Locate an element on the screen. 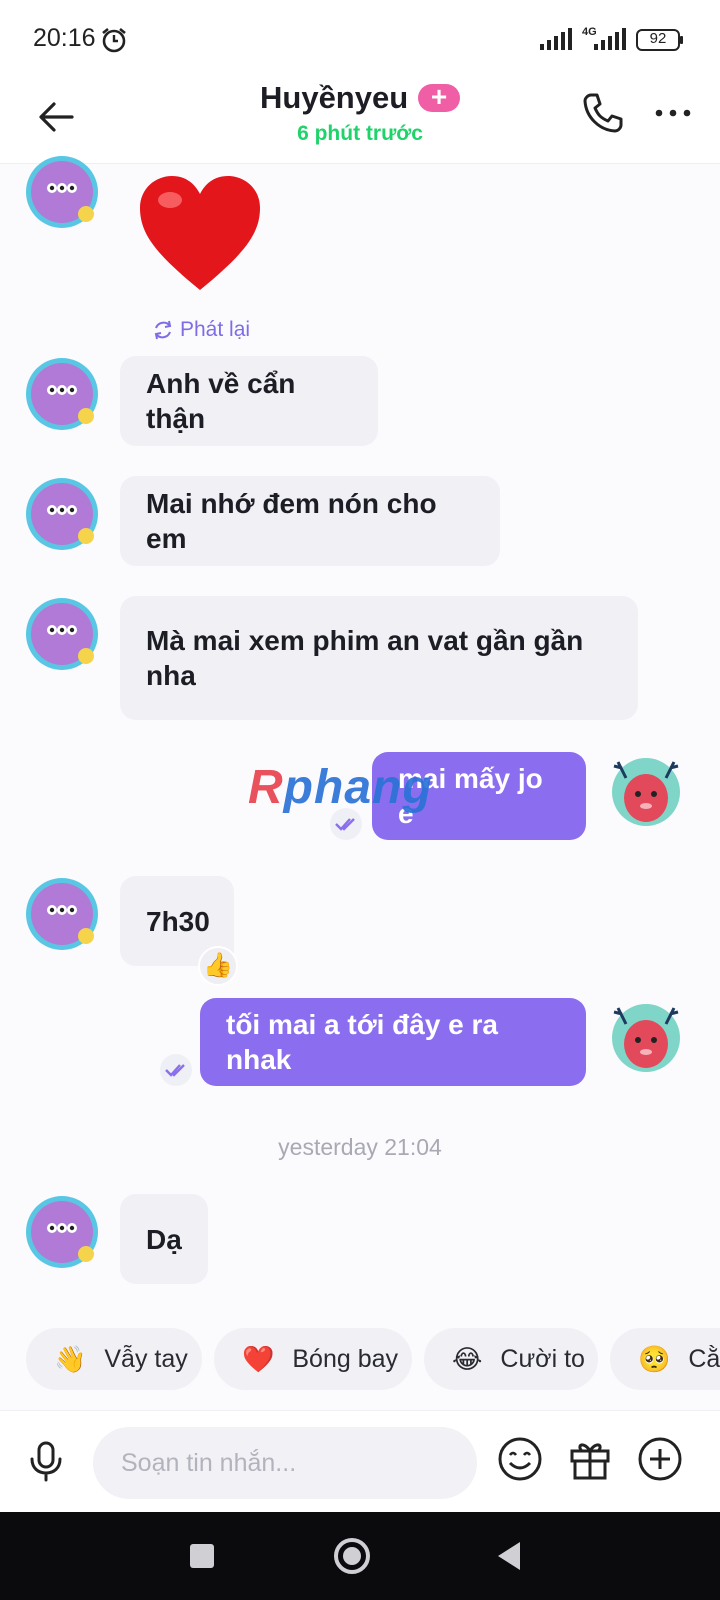  seen-check-icon is located at coordinates (176, 1070).